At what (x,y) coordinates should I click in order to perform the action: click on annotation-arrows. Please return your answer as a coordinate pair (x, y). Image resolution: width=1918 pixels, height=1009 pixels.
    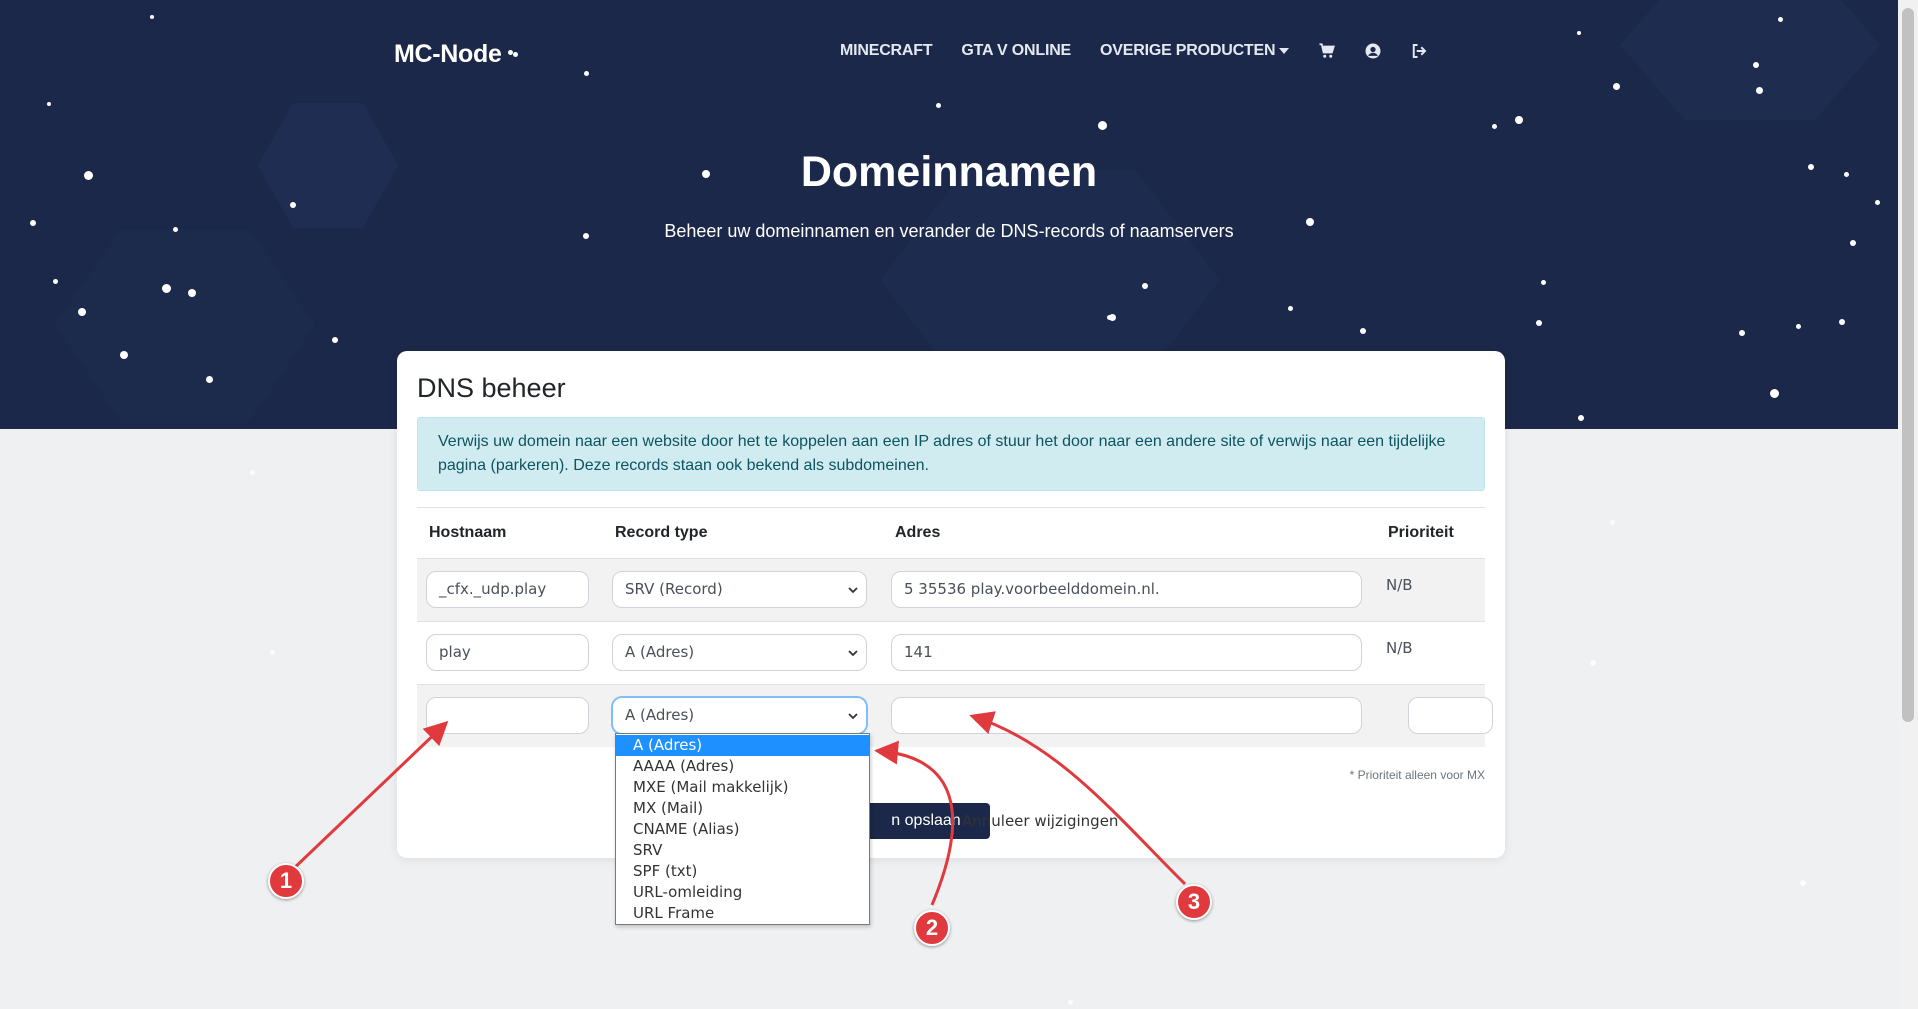
    Looking at the image, I should click on (737, 808).